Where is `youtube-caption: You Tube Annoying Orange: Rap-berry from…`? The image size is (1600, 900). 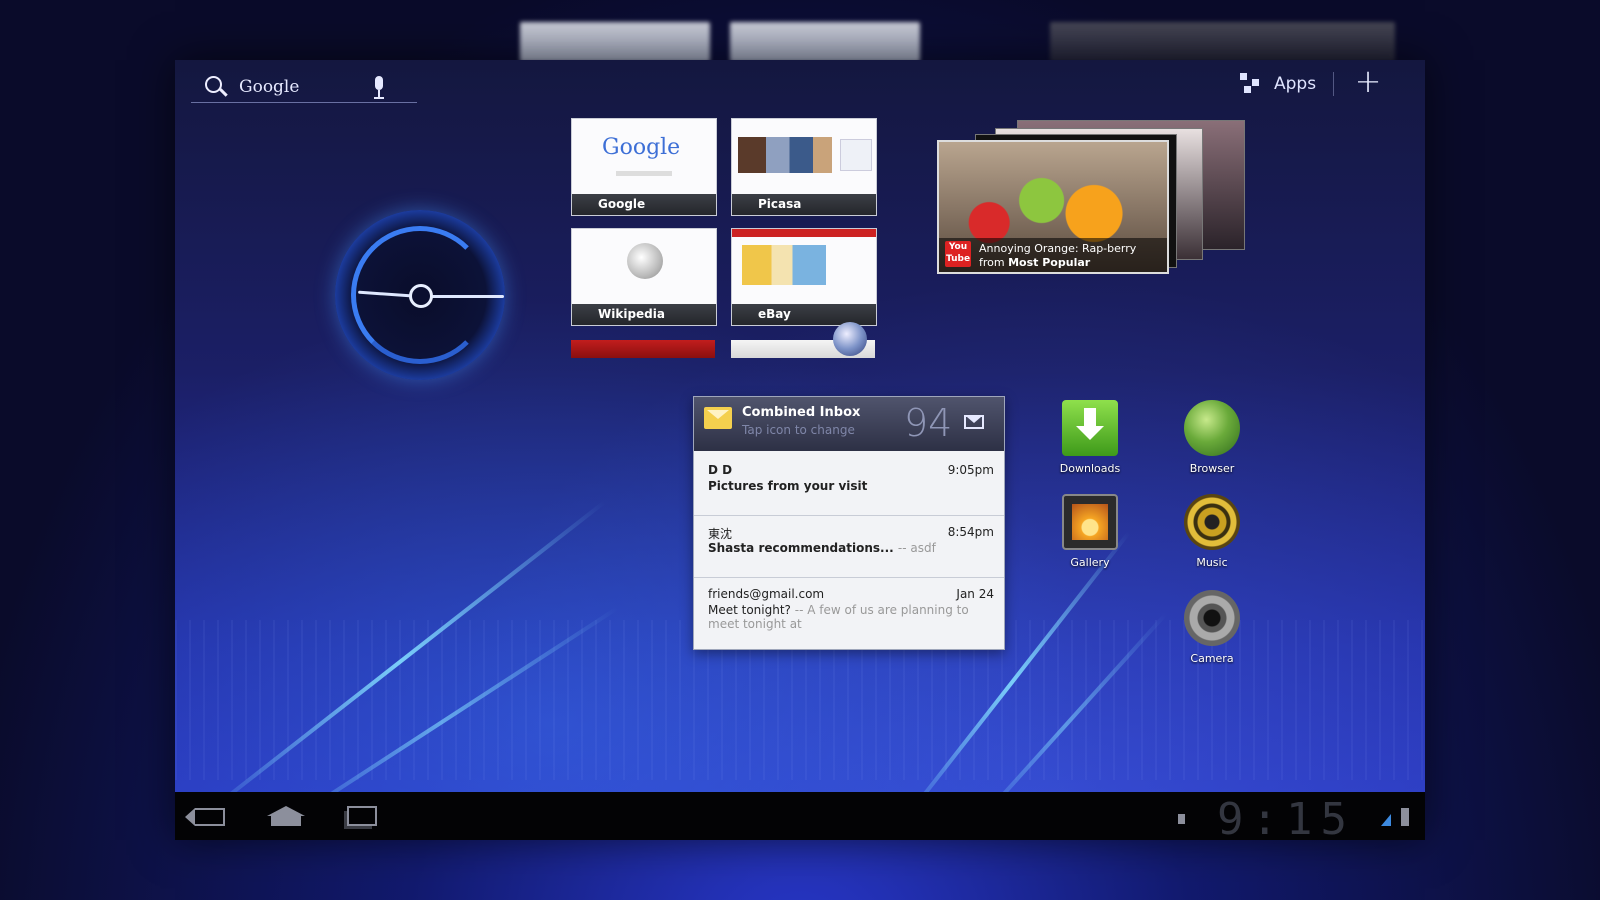
youtube-caption: You Tube Annoying Orange: Rap-berry from… is located at coordinates (1053, 255).